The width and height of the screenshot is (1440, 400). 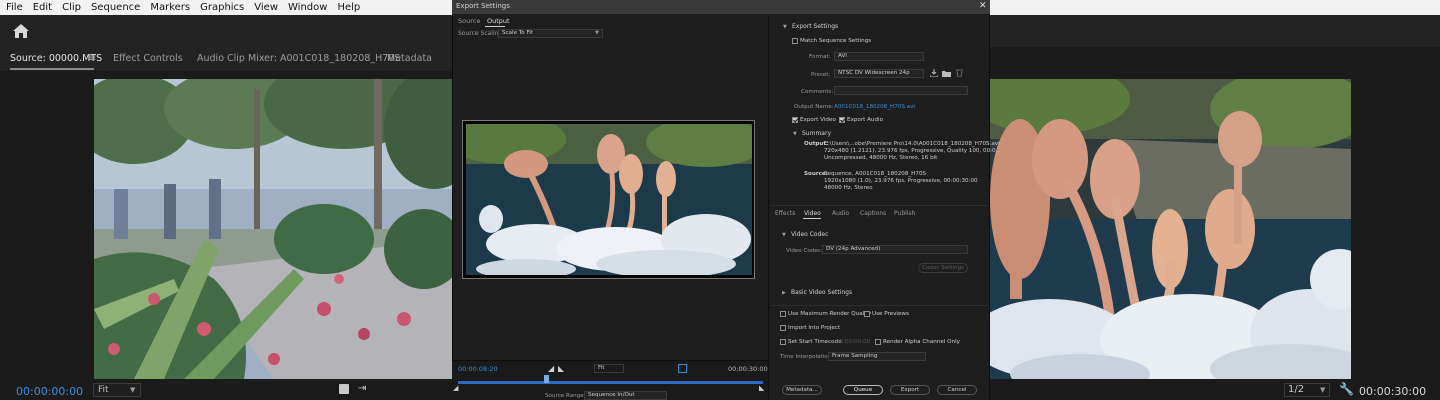 What do you see at coordinates (21, 31) in the screenshot?
I see `home-icon` at bounding box center [21, 31].